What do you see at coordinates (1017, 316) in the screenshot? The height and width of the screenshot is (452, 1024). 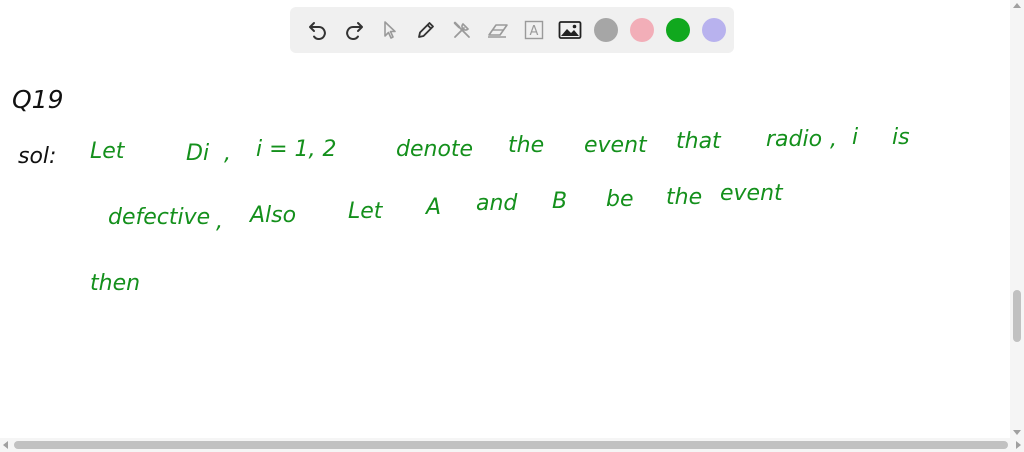 I see `vertical-scroll-thumb` at bounding box center [1017, 316].